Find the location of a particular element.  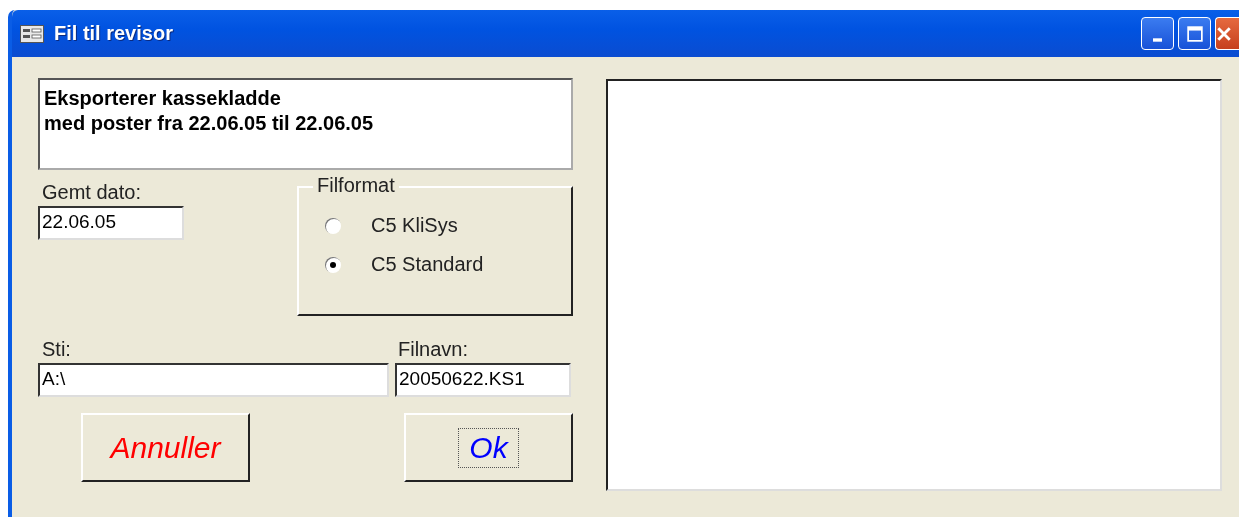

close-button is located at coordinates (1227, 33).